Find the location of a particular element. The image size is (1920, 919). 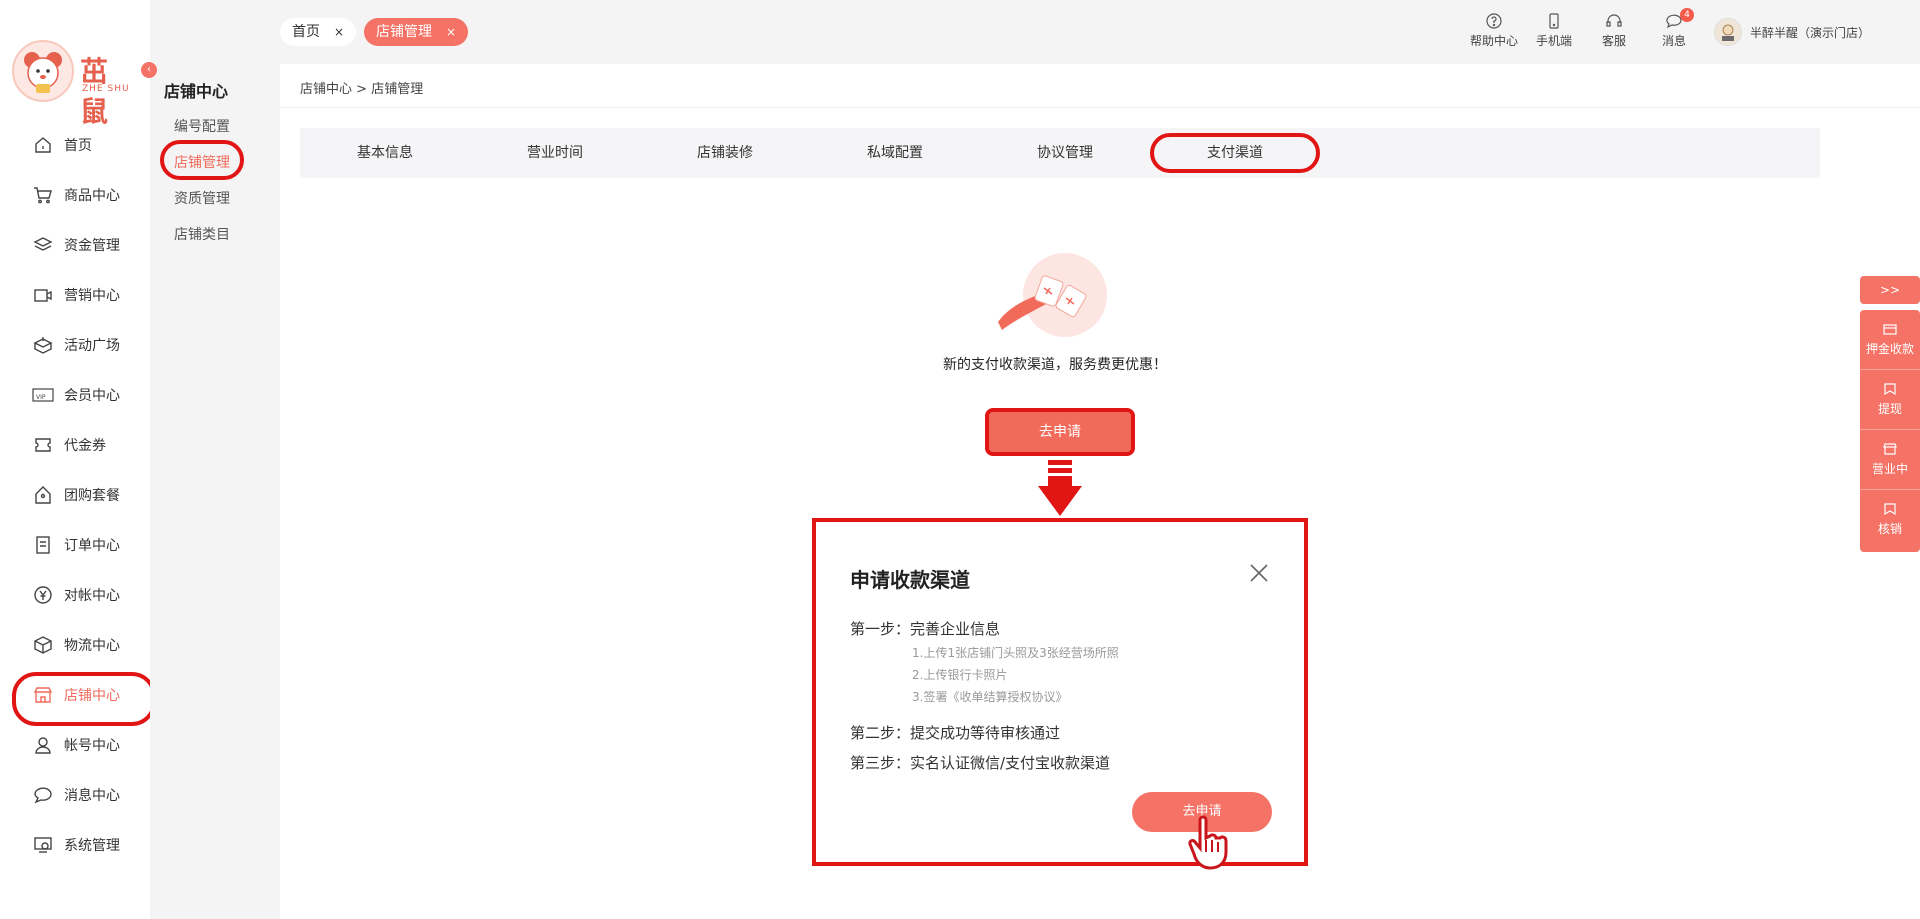

float-item-deposit: 押金收款 is located at coordinates (1890, 340).